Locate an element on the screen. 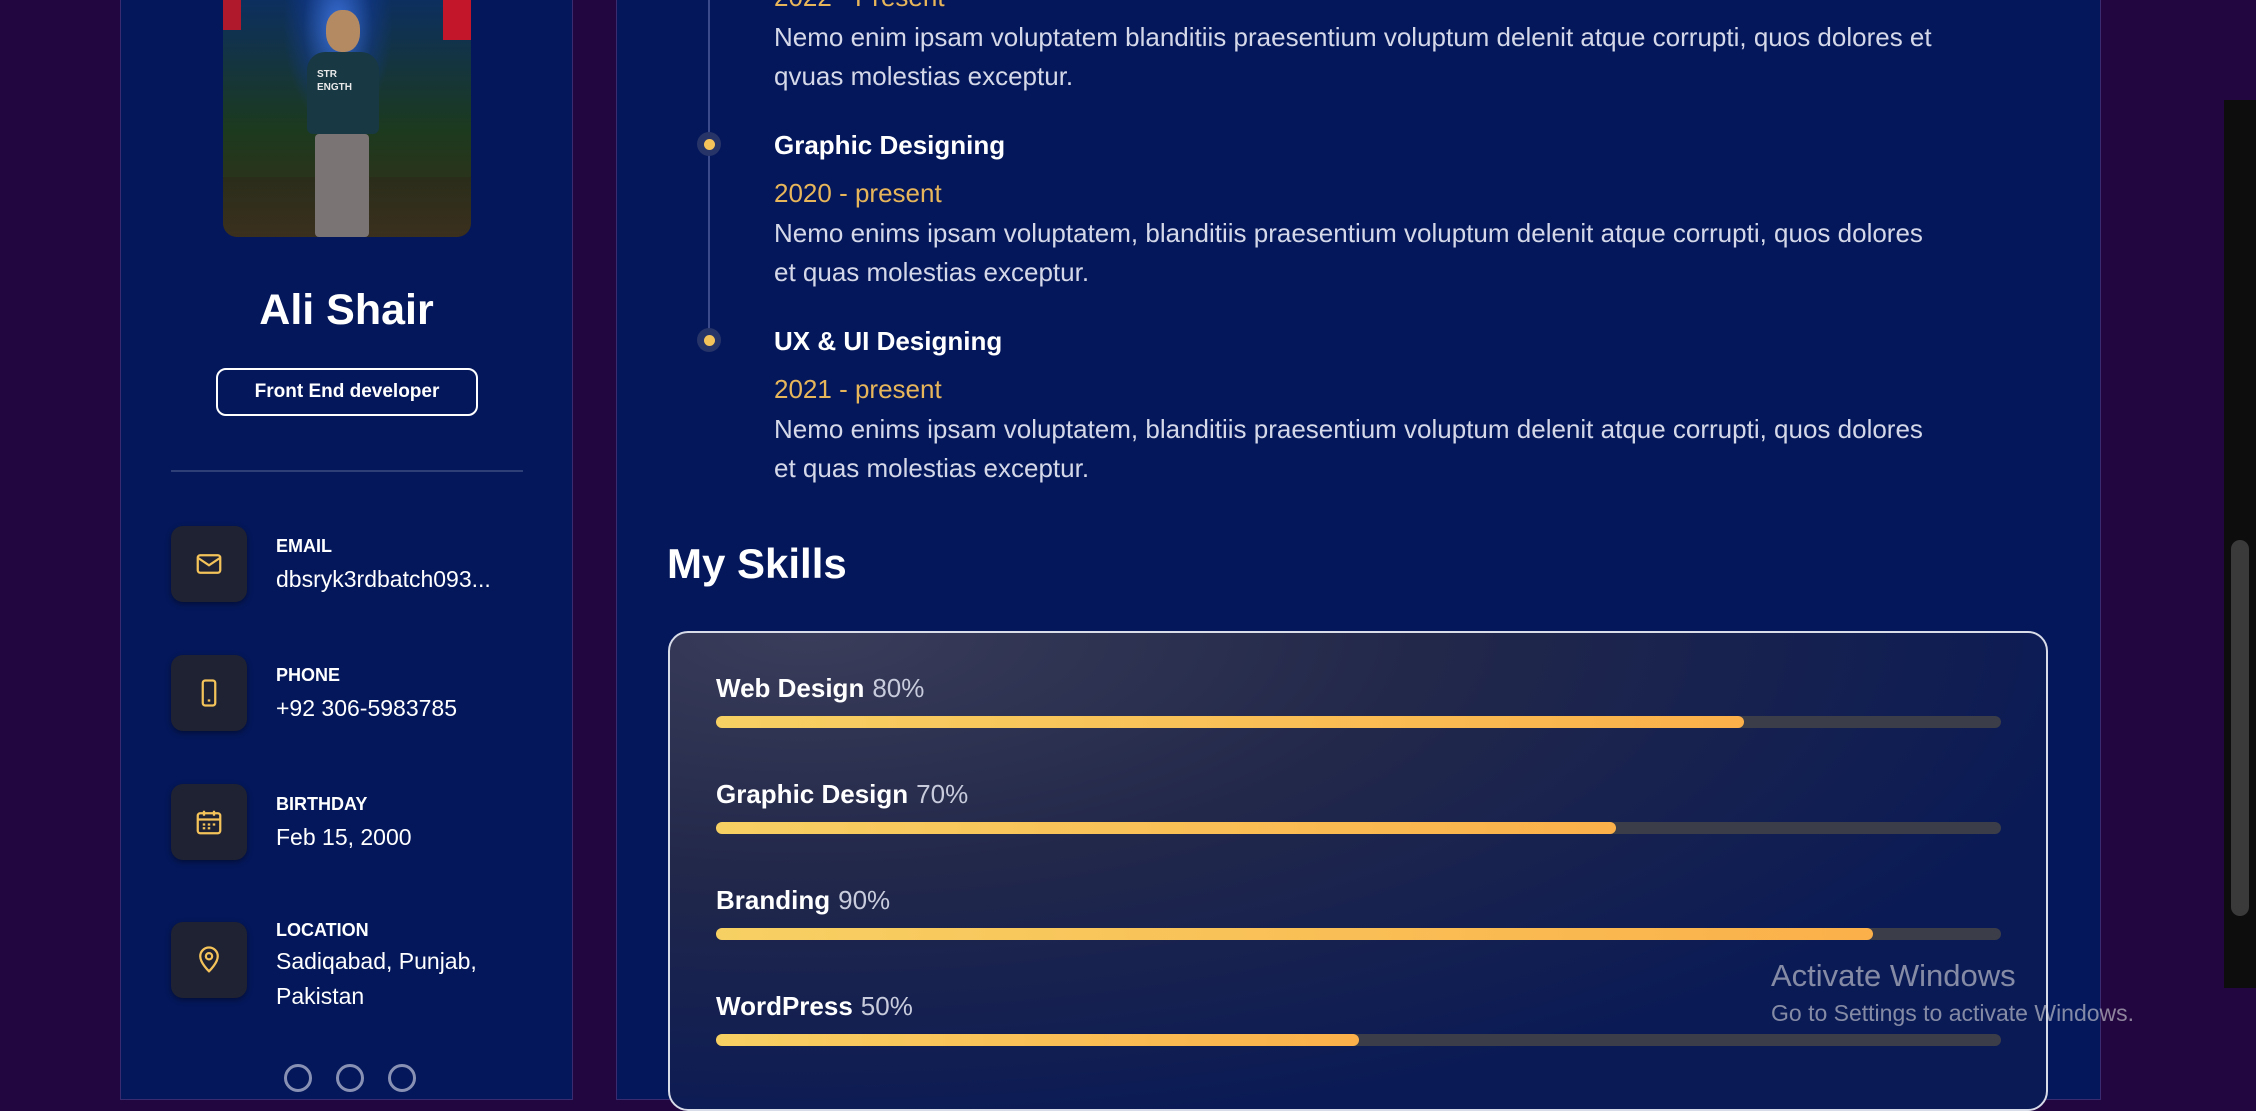 This screenshot has width=2256, height=1111. skill-percent: 50% is located at coordinates (886, 1006).